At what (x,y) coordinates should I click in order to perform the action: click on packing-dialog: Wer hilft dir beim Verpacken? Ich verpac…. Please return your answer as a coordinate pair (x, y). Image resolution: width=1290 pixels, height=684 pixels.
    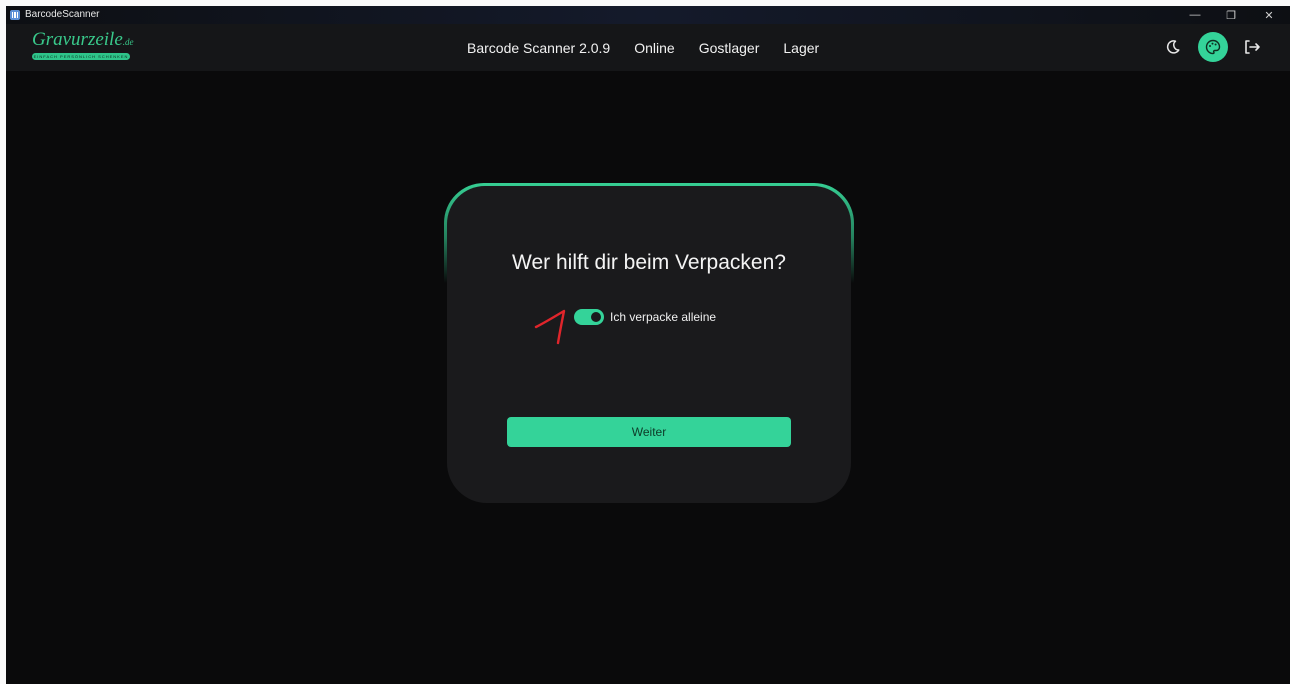
    Looking at the image, I should click on (649, 343).